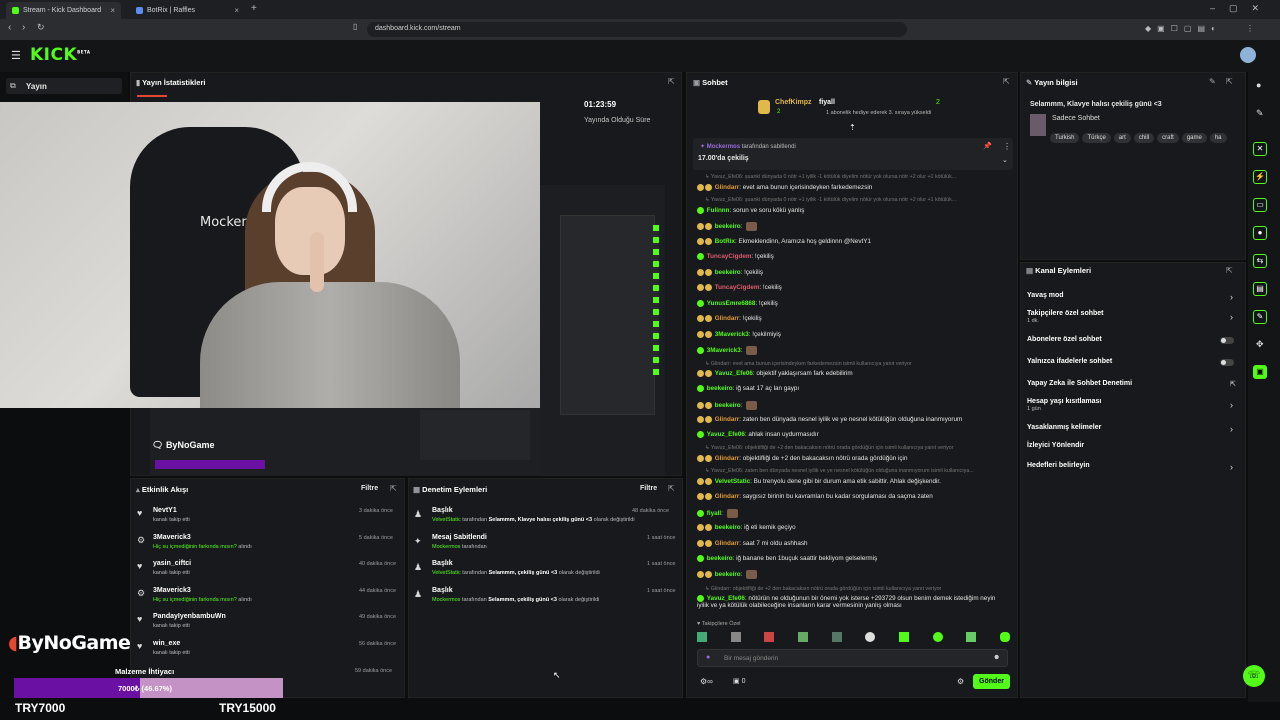 This screenshot has height=720, width=1280. Describe the element at coordinates (1058, 465) in the screenshot. I see `channel-action: Hedefleri belirleyin` at that location.